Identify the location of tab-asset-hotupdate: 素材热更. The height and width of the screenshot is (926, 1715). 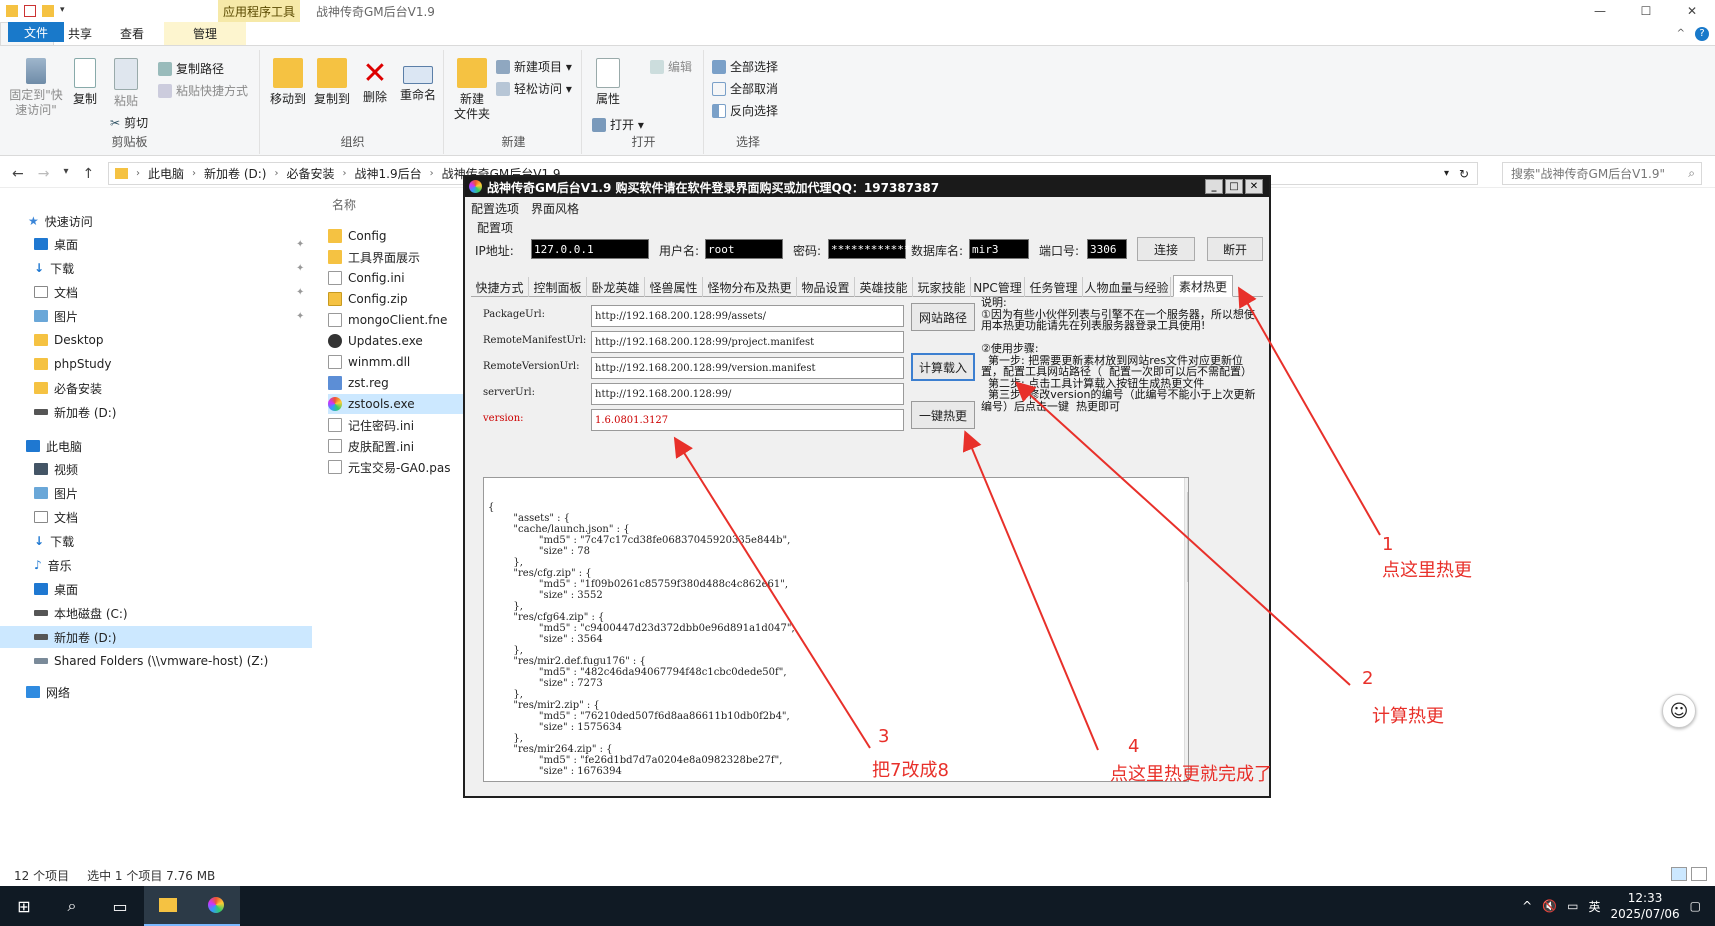
(1203, 286).